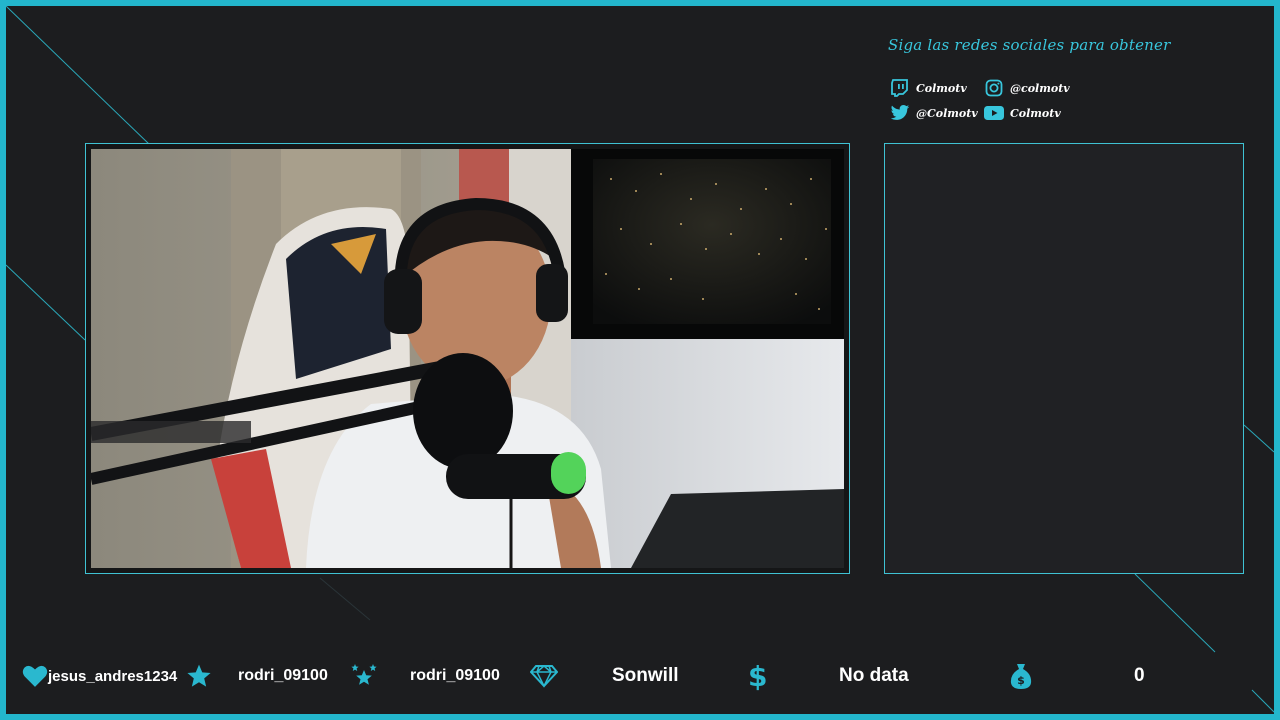  I want to click on last-donation-value: No data, so click(874, 675).